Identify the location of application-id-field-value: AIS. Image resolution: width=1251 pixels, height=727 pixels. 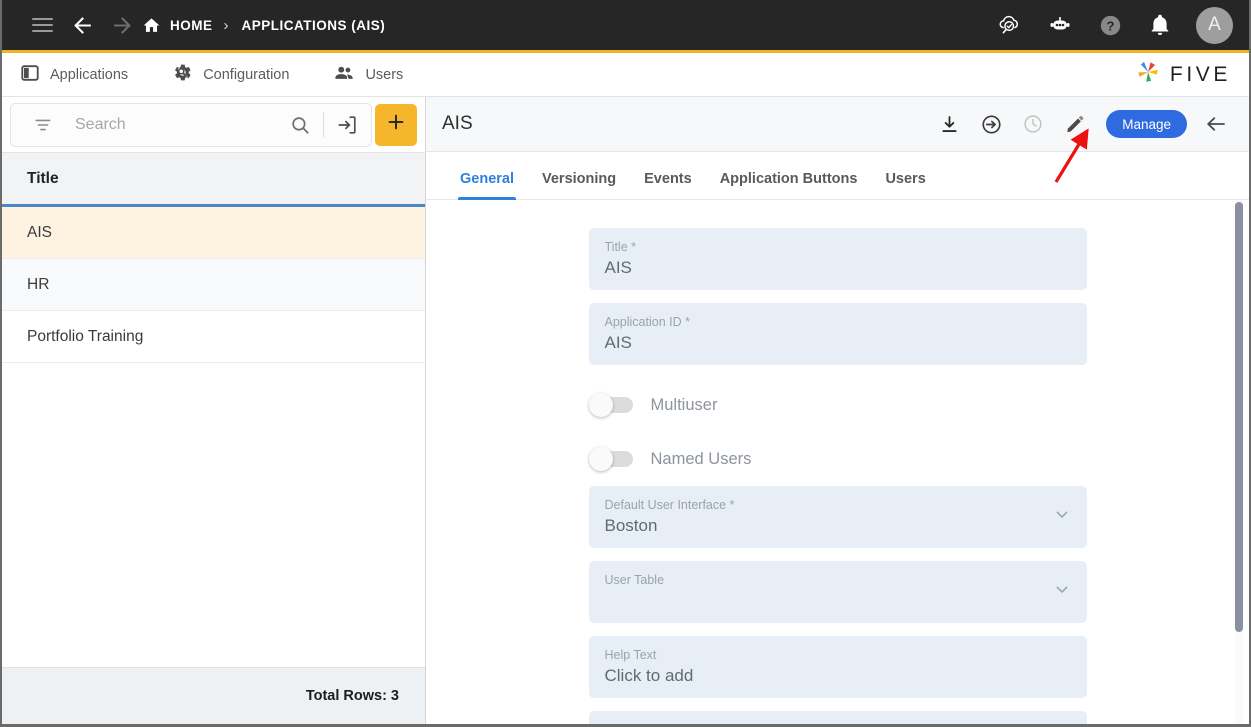
(618, 342).